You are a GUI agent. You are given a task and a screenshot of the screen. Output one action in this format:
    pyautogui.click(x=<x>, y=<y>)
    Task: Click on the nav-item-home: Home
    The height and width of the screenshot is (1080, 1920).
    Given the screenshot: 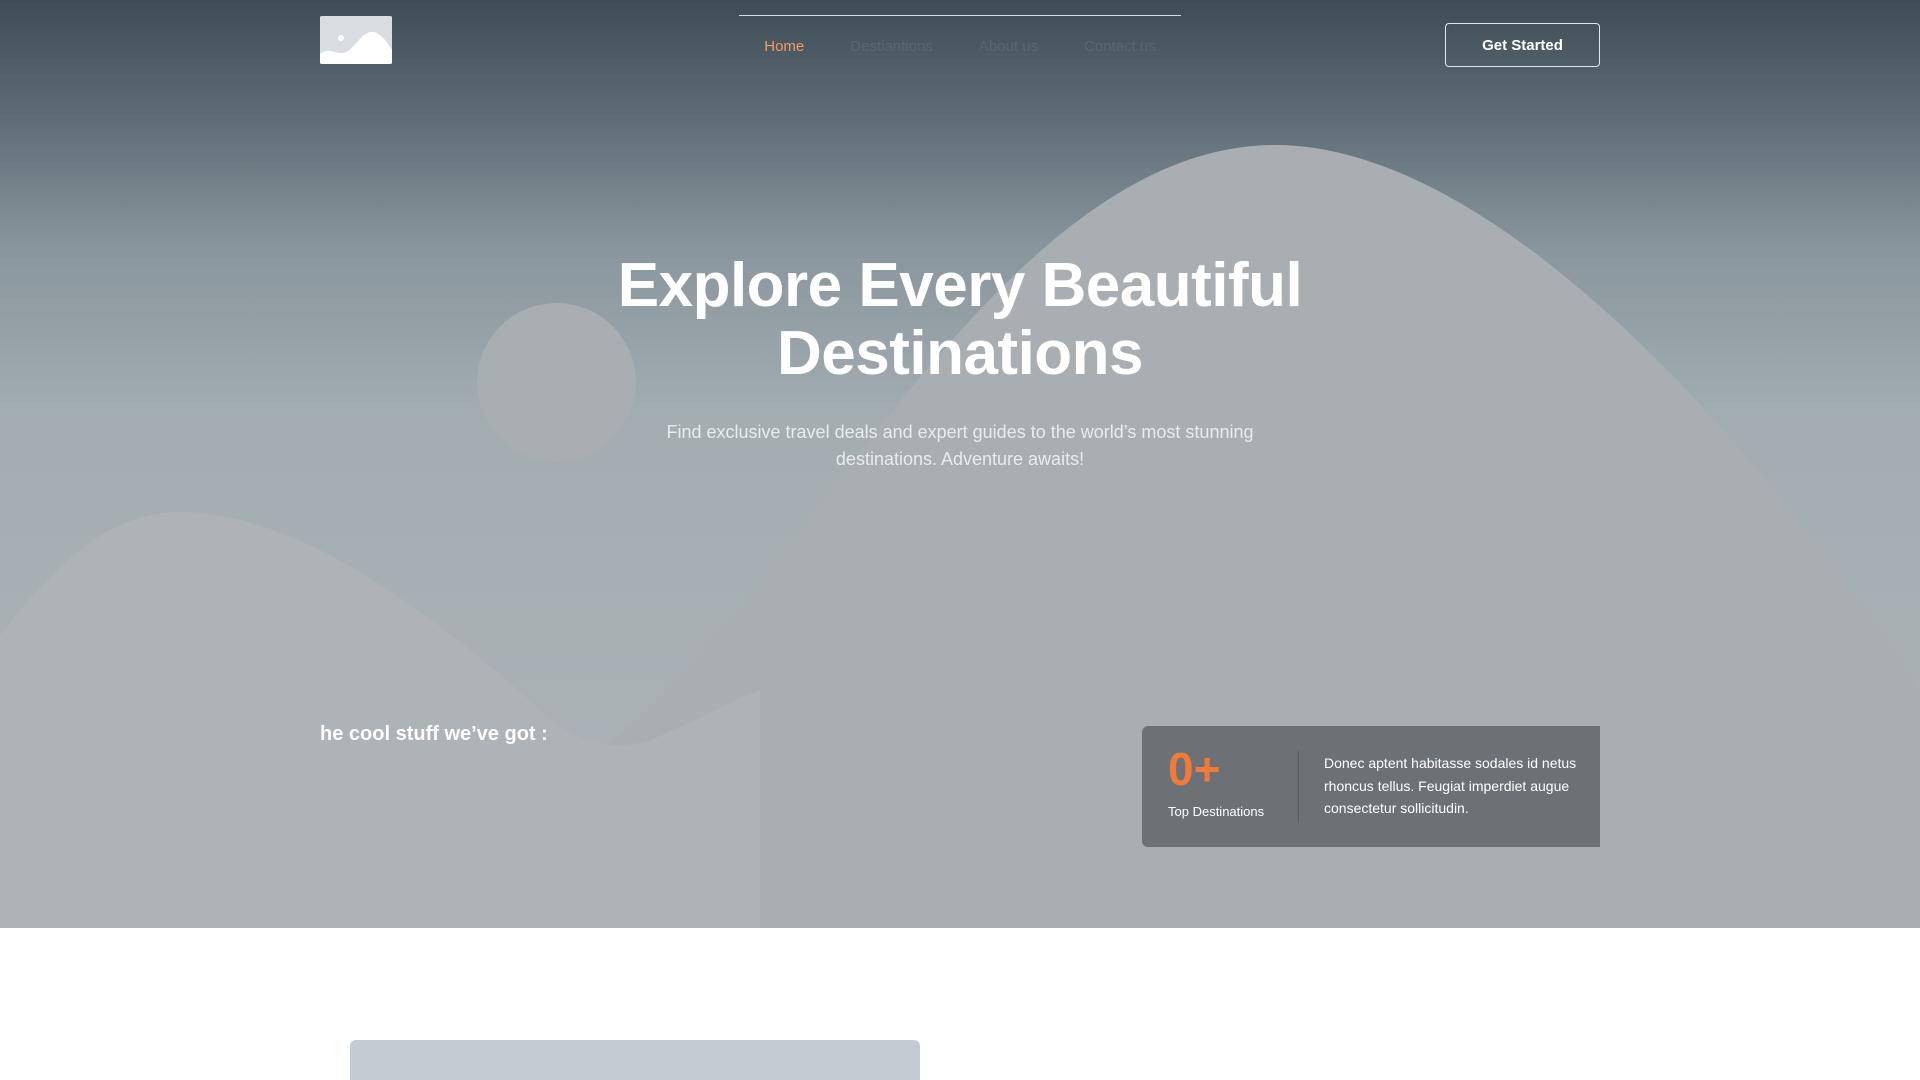 What is the action you would take?
    pyautogui.click(x=784, y=46)
    